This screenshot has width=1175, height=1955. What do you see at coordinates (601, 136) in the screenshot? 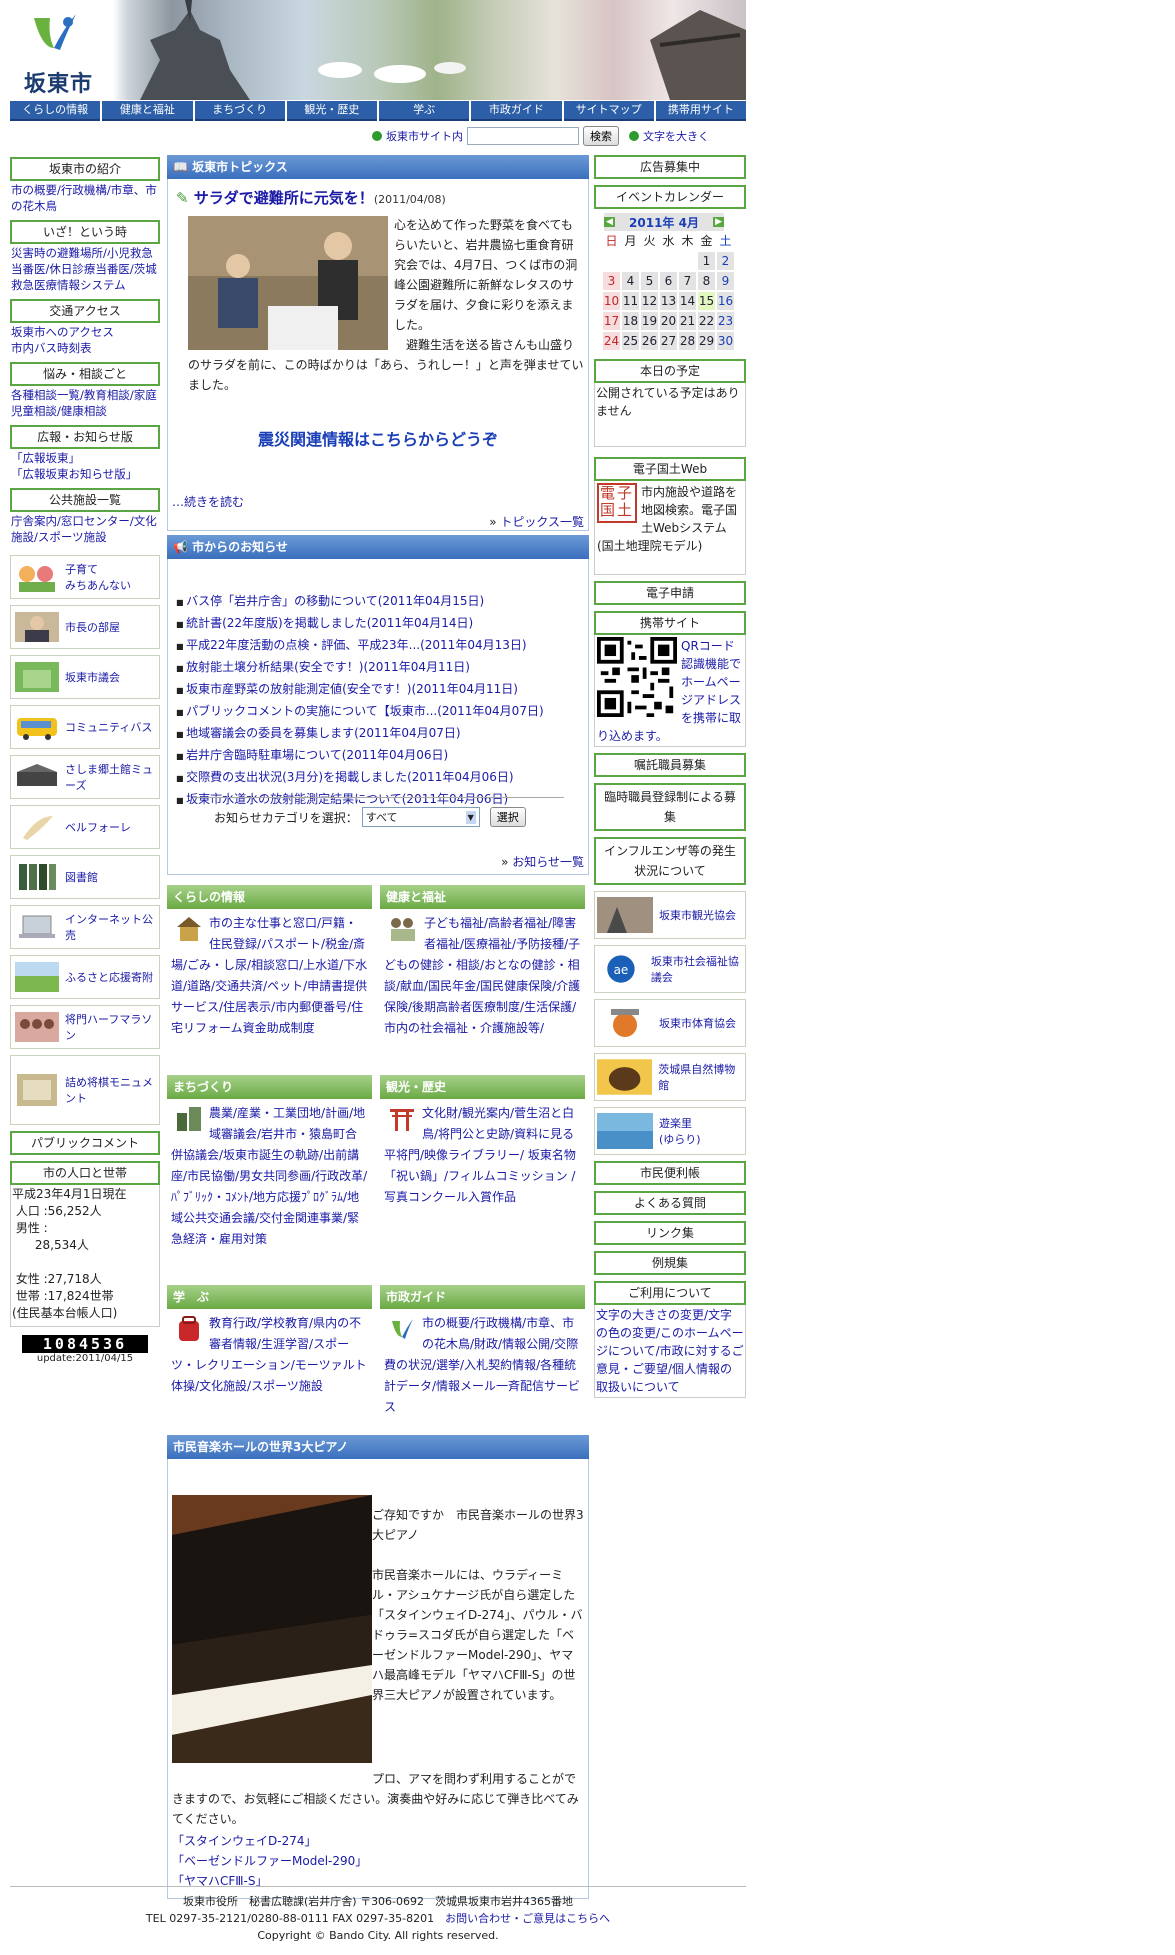
I see `search-button: 検索` at bounding box center [601, 136].